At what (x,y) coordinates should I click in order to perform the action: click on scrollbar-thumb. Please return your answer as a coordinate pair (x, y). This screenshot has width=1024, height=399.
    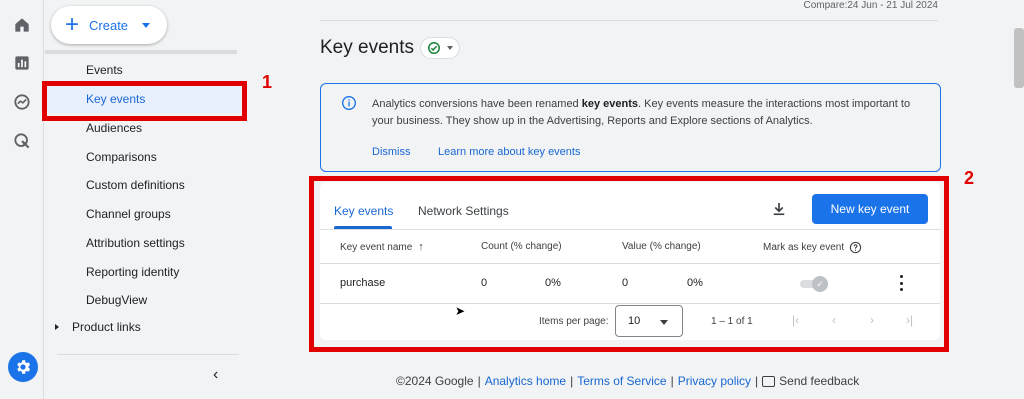
    Looking at the image, I should click on (1019, 58).